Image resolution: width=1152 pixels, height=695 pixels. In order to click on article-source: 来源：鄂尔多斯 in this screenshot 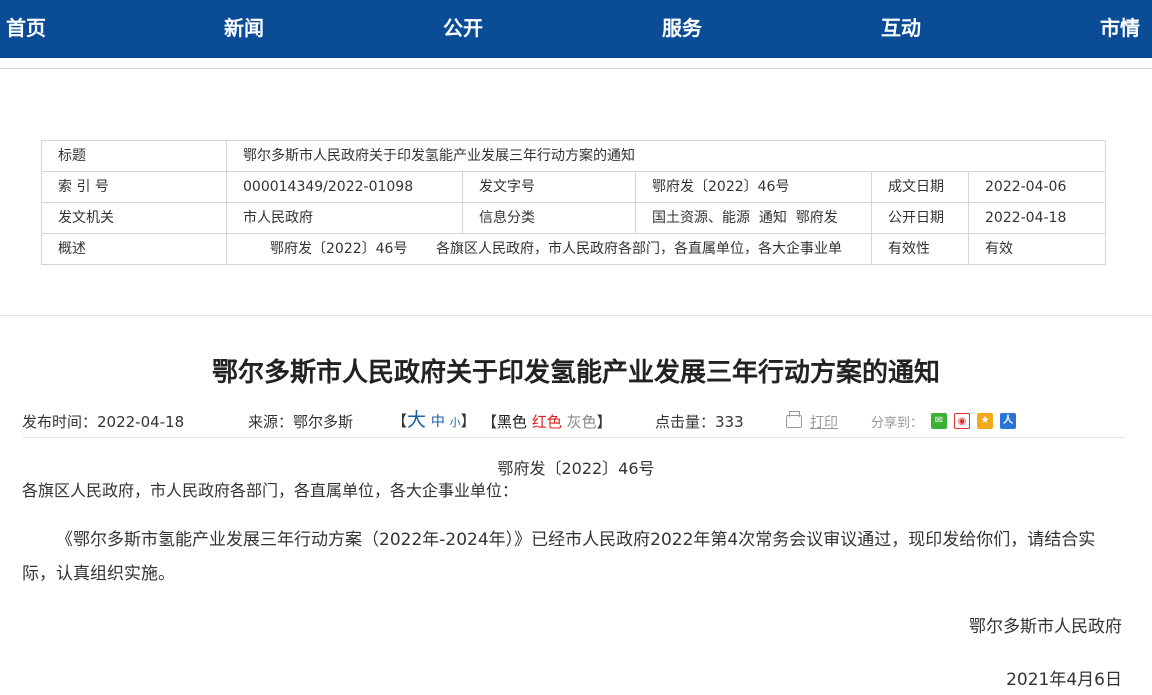, I will do `click(301, 422)`.